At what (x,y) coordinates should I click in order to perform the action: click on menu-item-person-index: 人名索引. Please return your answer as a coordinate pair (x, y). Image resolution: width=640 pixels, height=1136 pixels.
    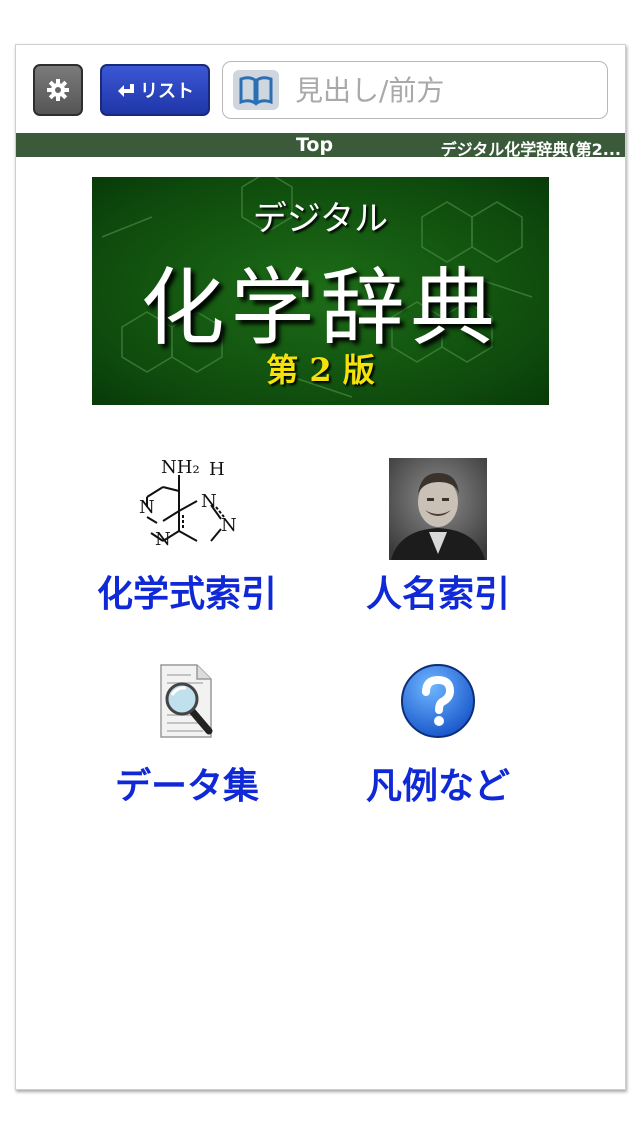
    Looking at the image, I should click on (438, 537).